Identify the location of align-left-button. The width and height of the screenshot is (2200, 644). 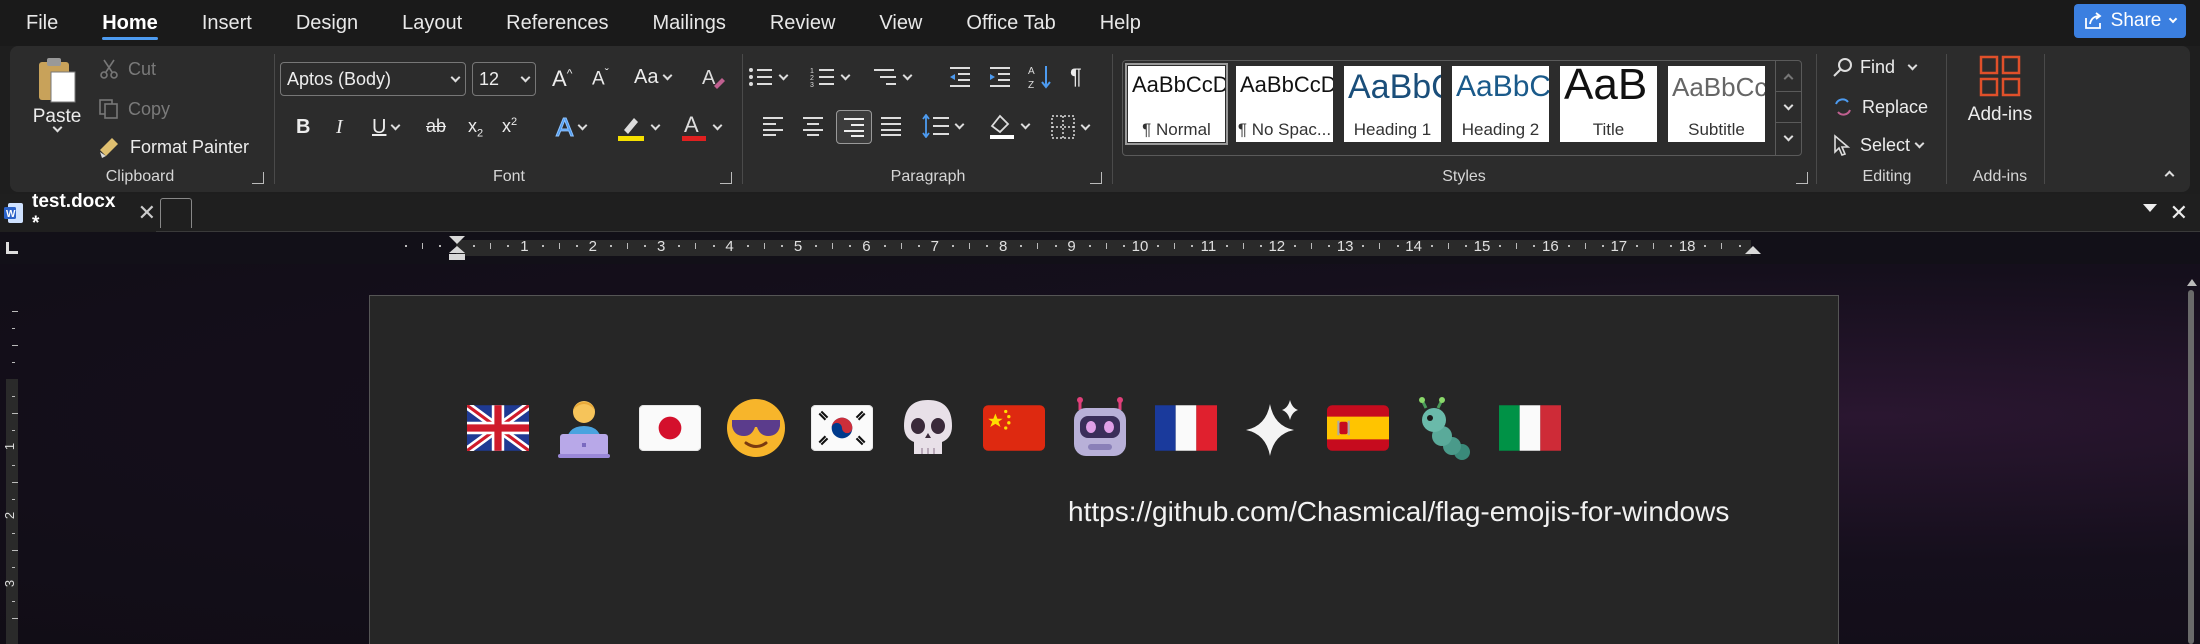
(773, 126).